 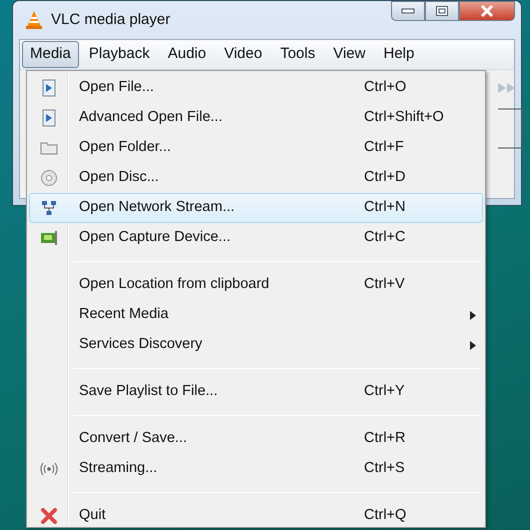 I want to click on maximize-button, so click(x=442, y=11).